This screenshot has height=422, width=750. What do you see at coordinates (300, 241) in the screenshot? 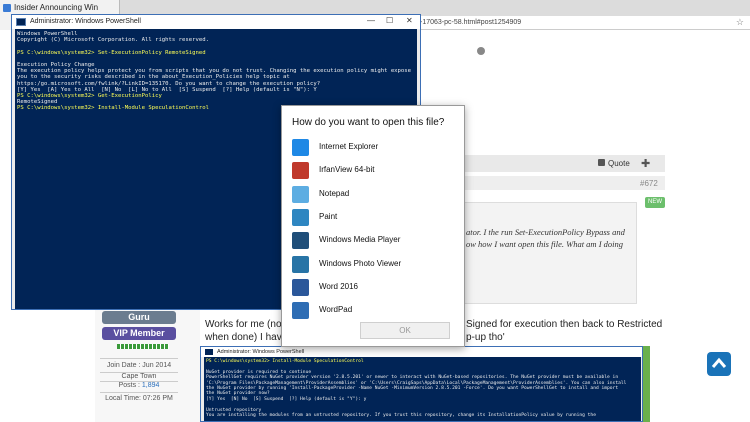
I see `media-player-icon` at bounding box center [300, 241].